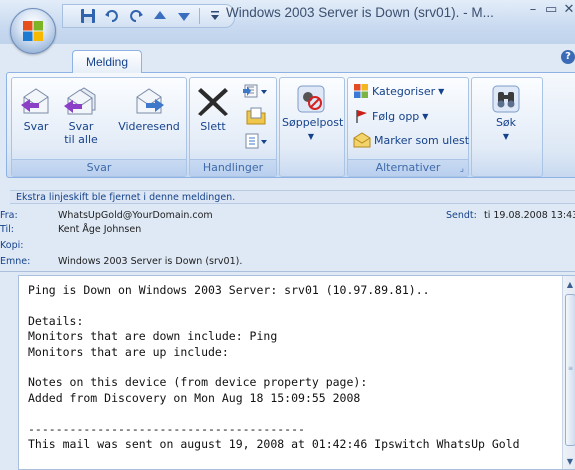  I want to click on forward-button: Videresend, so click(149, 108).